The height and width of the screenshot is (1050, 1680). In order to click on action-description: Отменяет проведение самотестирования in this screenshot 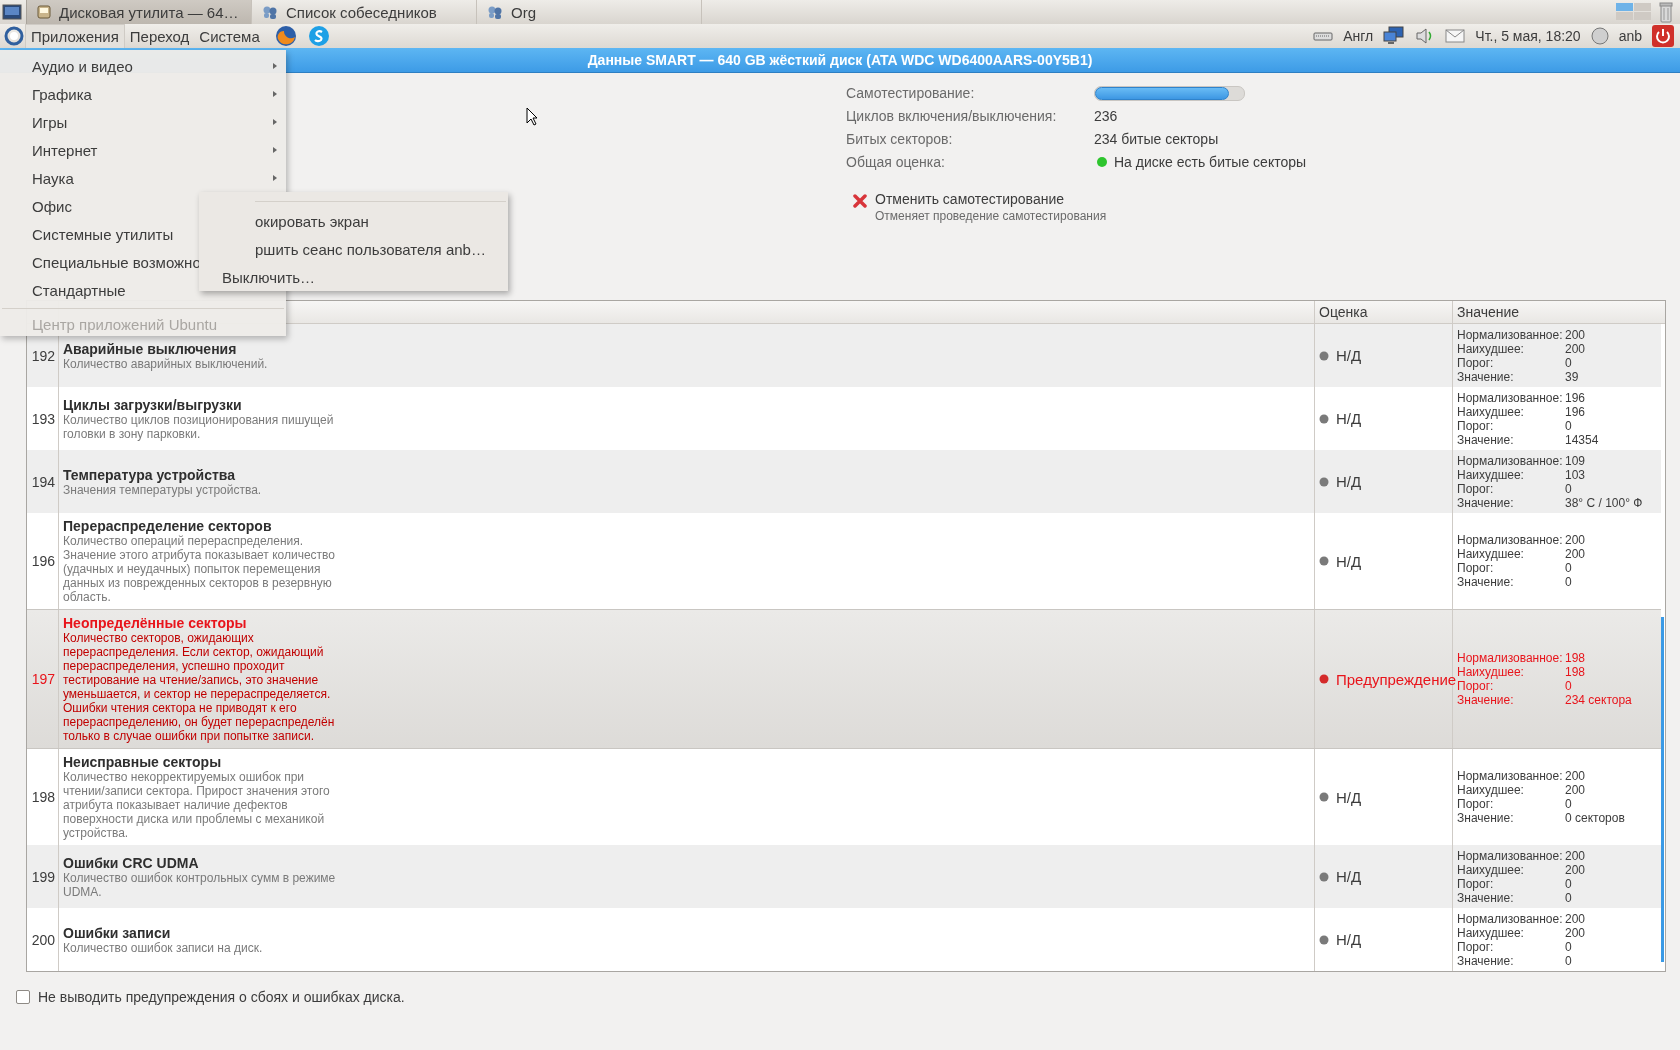, I will do `click(991, 216)`.